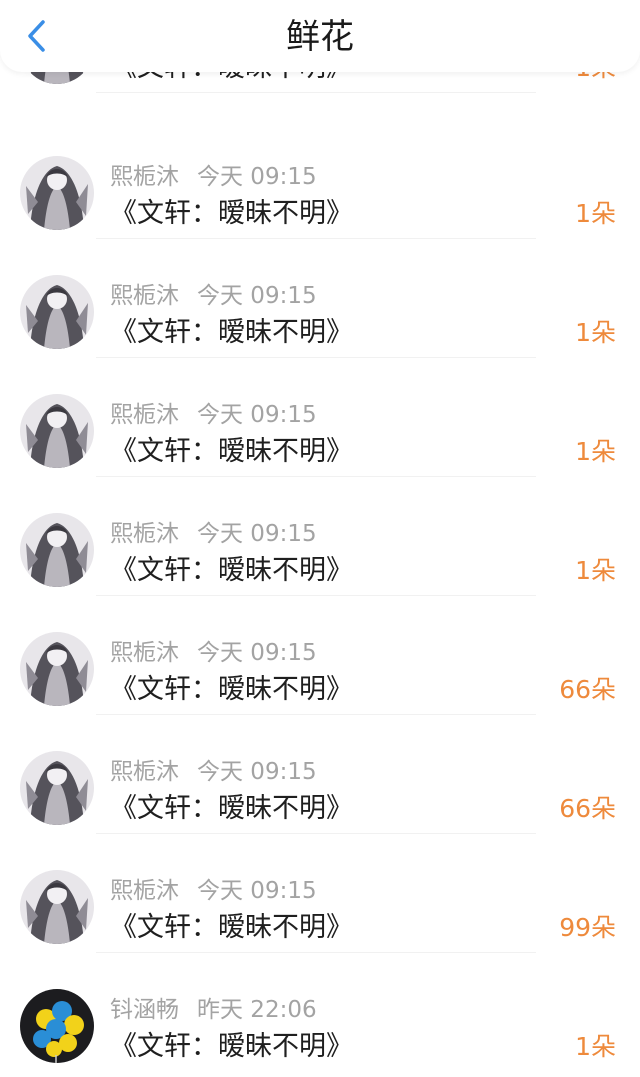  I want to click on list-item: 钭涵畅 昨天 22:06 《文轩：暧昧不明》 1朵, so click(320, 1012).